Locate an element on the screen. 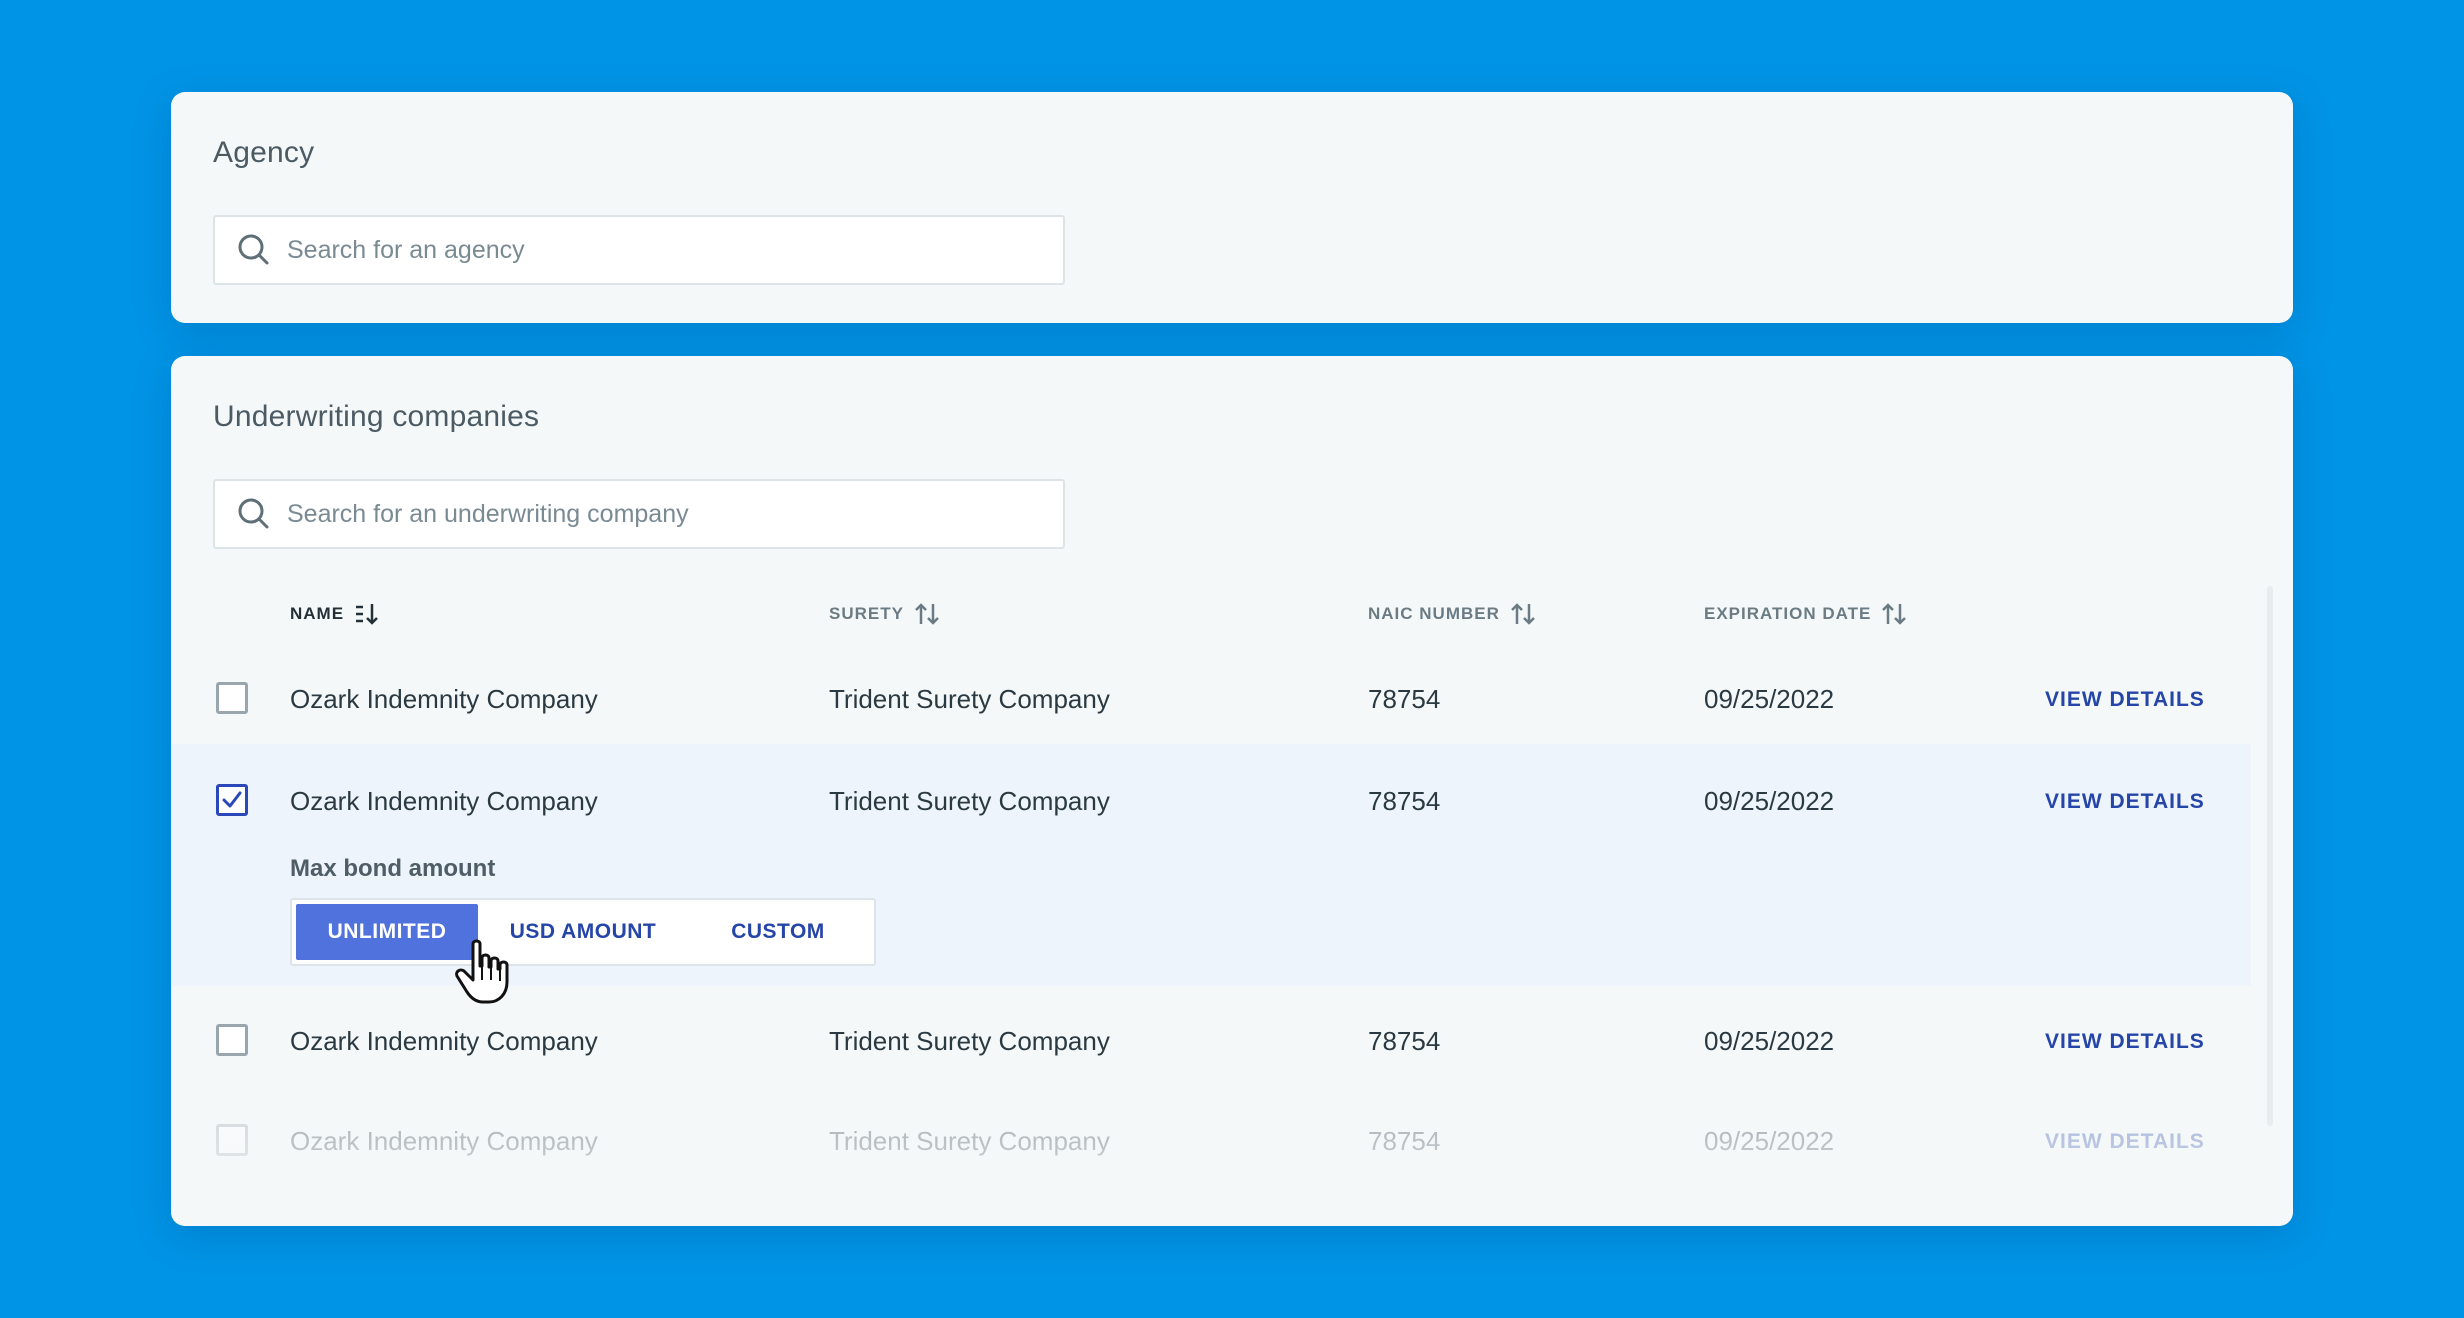  column-header-naic: NAIC NUMBER is located at coordinates (1452, 614).